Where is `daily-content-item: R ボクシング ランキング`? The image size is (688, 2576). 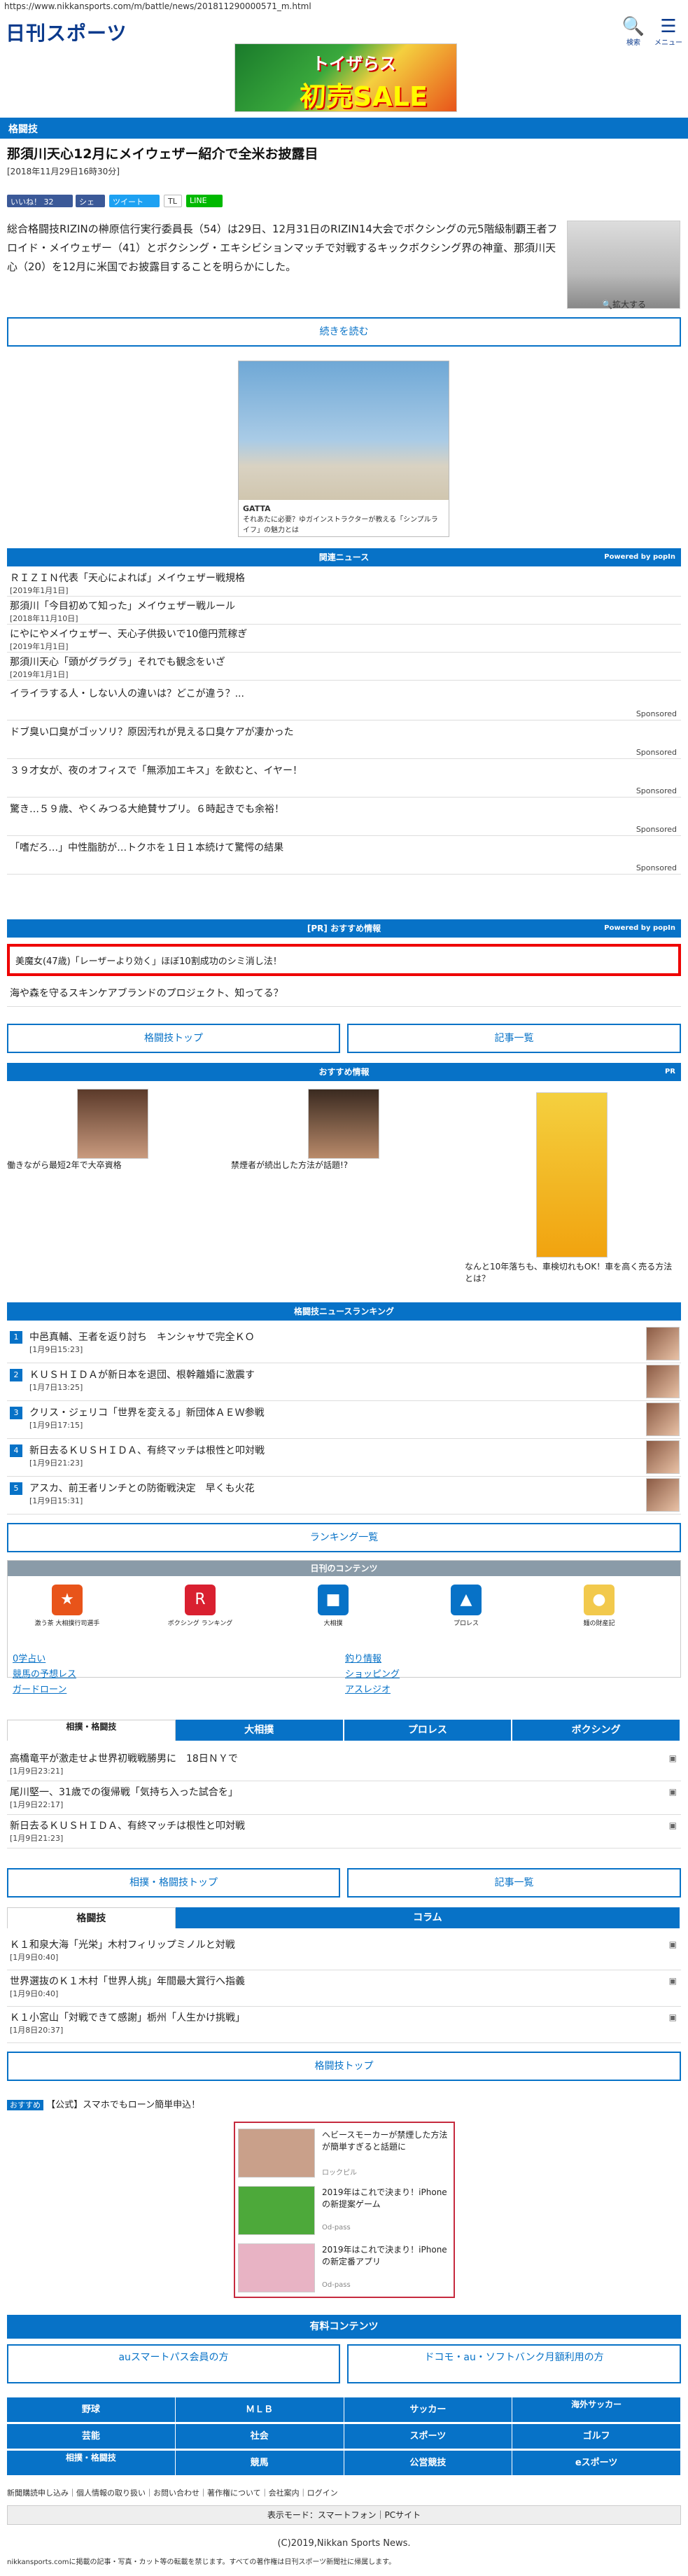
daily-content-item: R ボクシング ランキング is located at coordinates (200, 1606).